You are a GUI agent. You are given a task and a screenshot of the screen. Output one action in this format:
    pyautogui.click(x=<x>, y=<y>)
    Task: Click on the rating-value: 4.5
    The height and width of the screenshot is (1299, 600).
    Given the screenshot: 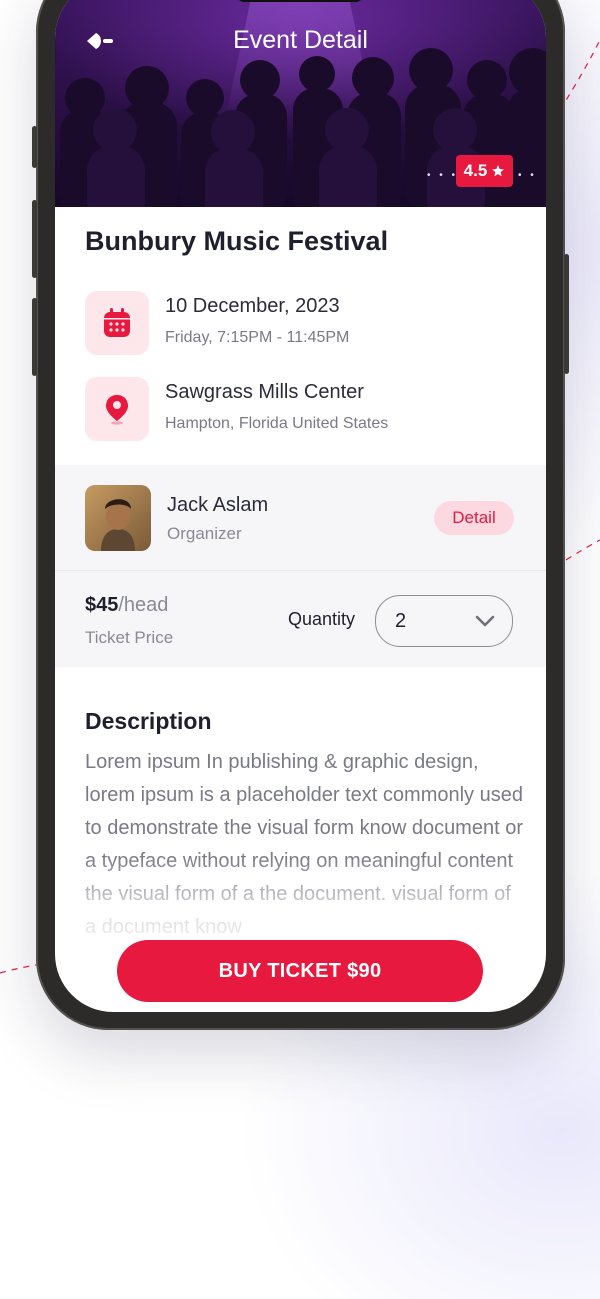 What is the action you would take?
    pyautogui.click(x=475, y=170)
    